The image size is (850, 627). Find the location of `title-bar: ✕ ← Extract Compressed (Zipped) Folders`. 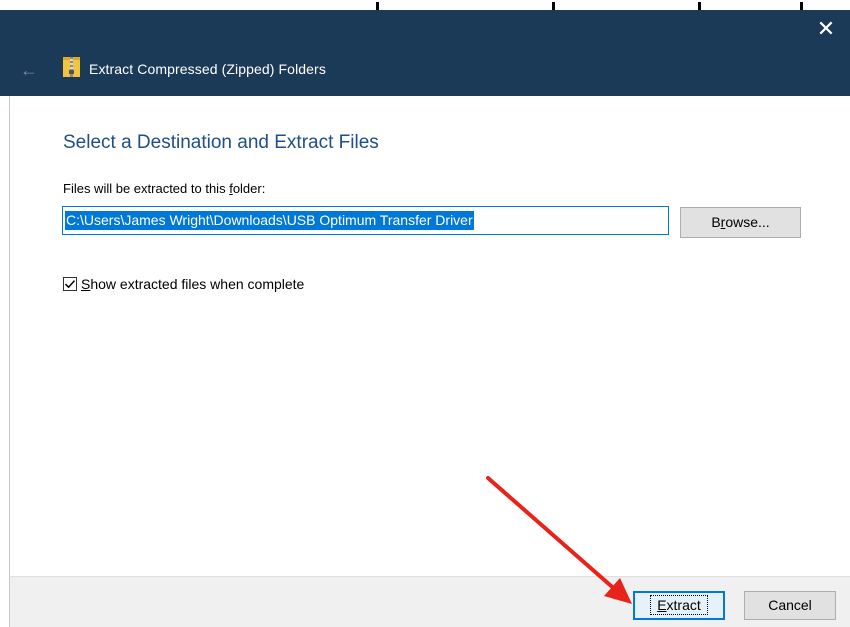

title-bar: ✕ ← Extract Compressed (Zipped) Folders is located at coordinates (425, 53).